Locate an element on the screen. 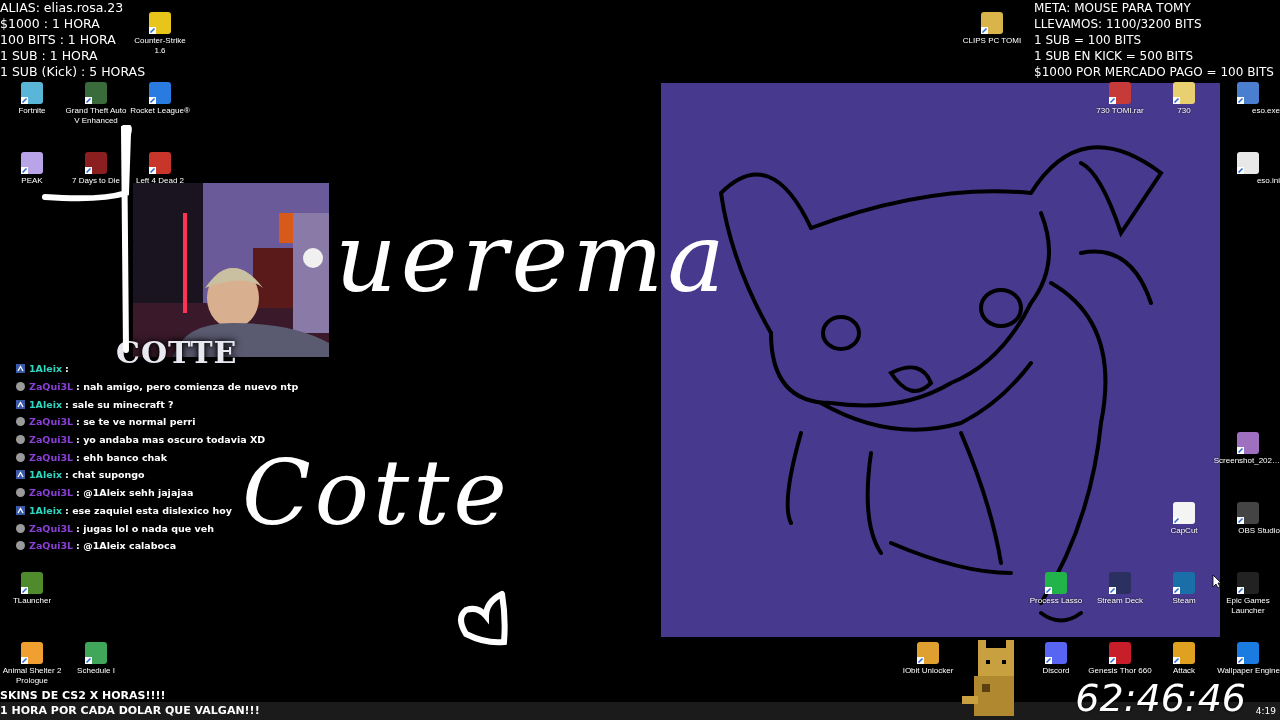 The width and height of the screenshot is (1280, 720). overlay-text: 1 SUB (Kick) : 5 HORAS is located at coordinates (73, 72).